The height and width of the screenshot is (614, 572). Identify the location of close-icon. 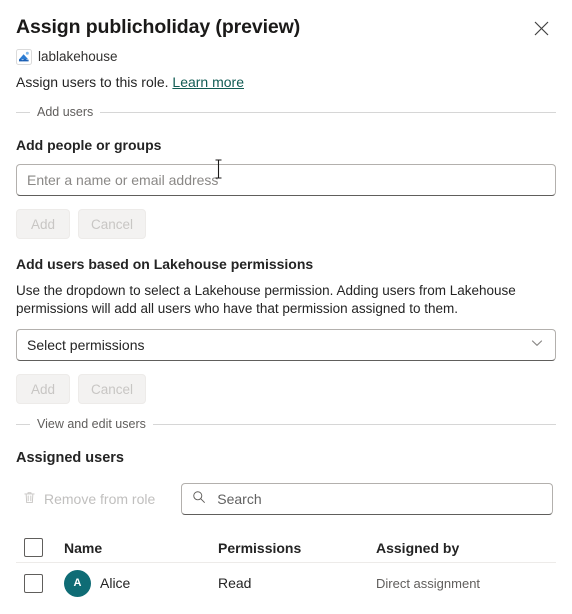
(541, 28).